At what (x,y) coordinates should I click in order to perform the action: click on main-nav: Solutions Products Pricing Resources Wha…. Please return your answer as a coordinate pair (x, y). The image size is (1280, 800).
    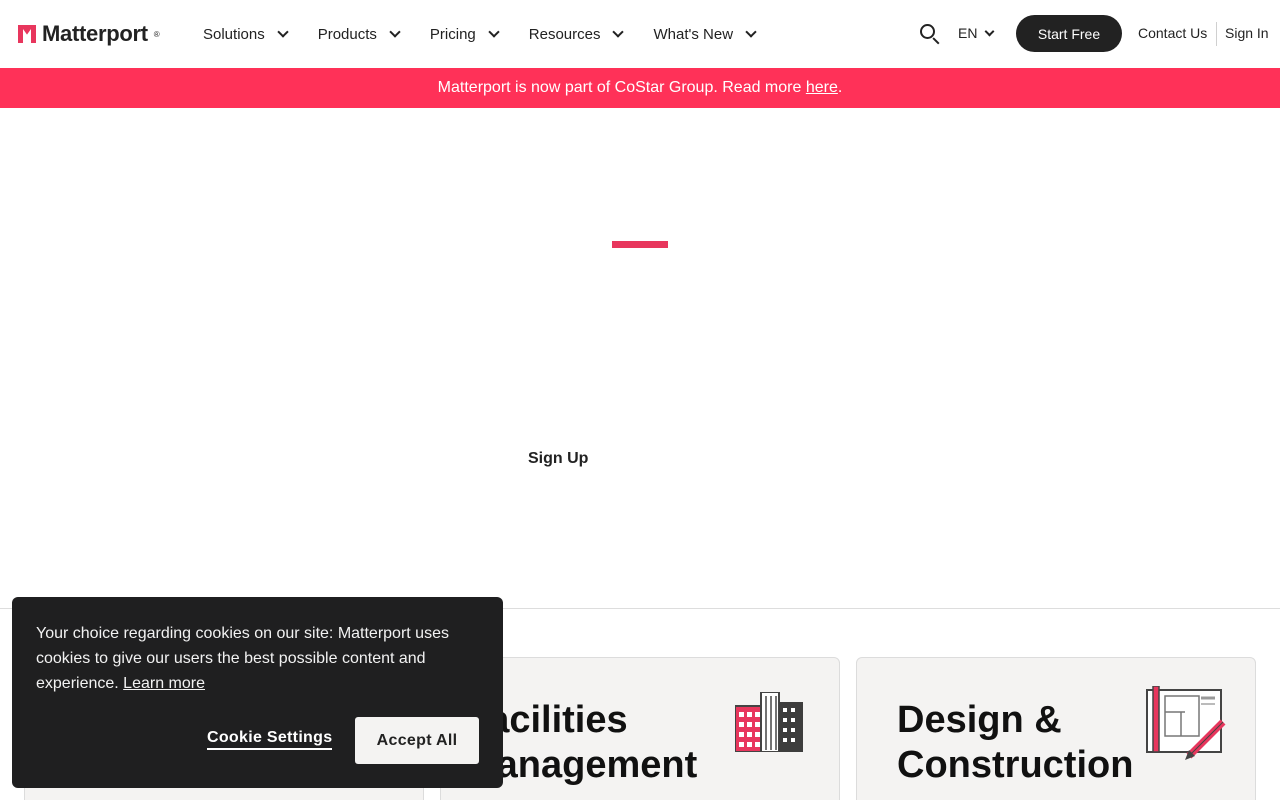
    Looking at the image, I should click on (480, 34).